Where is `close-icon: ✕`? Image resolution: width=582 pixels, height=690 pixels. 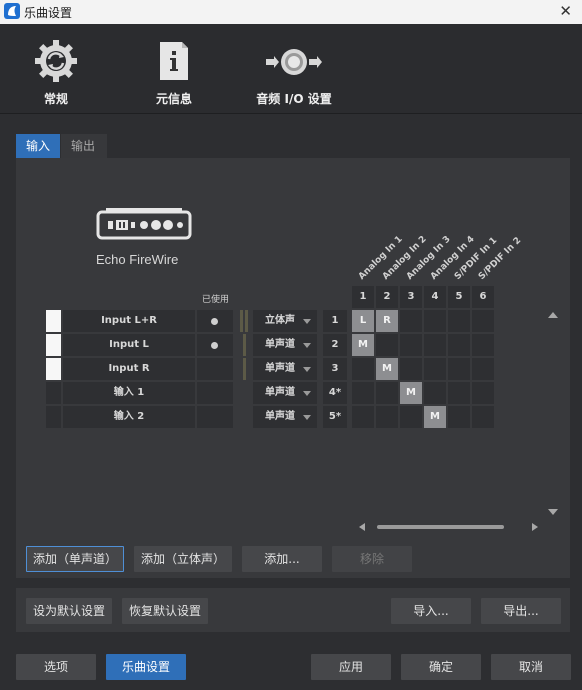 close-icon: ✕ is located at coordinates (565, 11).